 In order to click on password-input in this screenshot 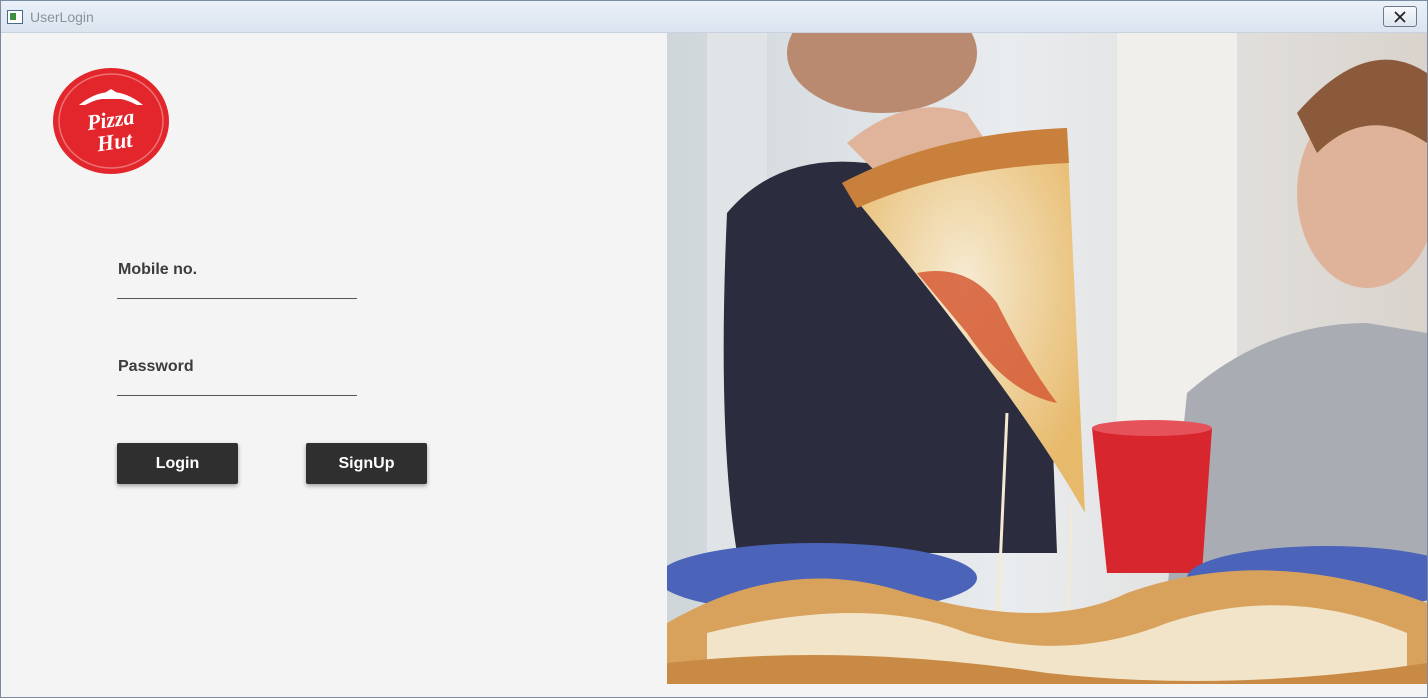, I will do `click(237, 385)`.